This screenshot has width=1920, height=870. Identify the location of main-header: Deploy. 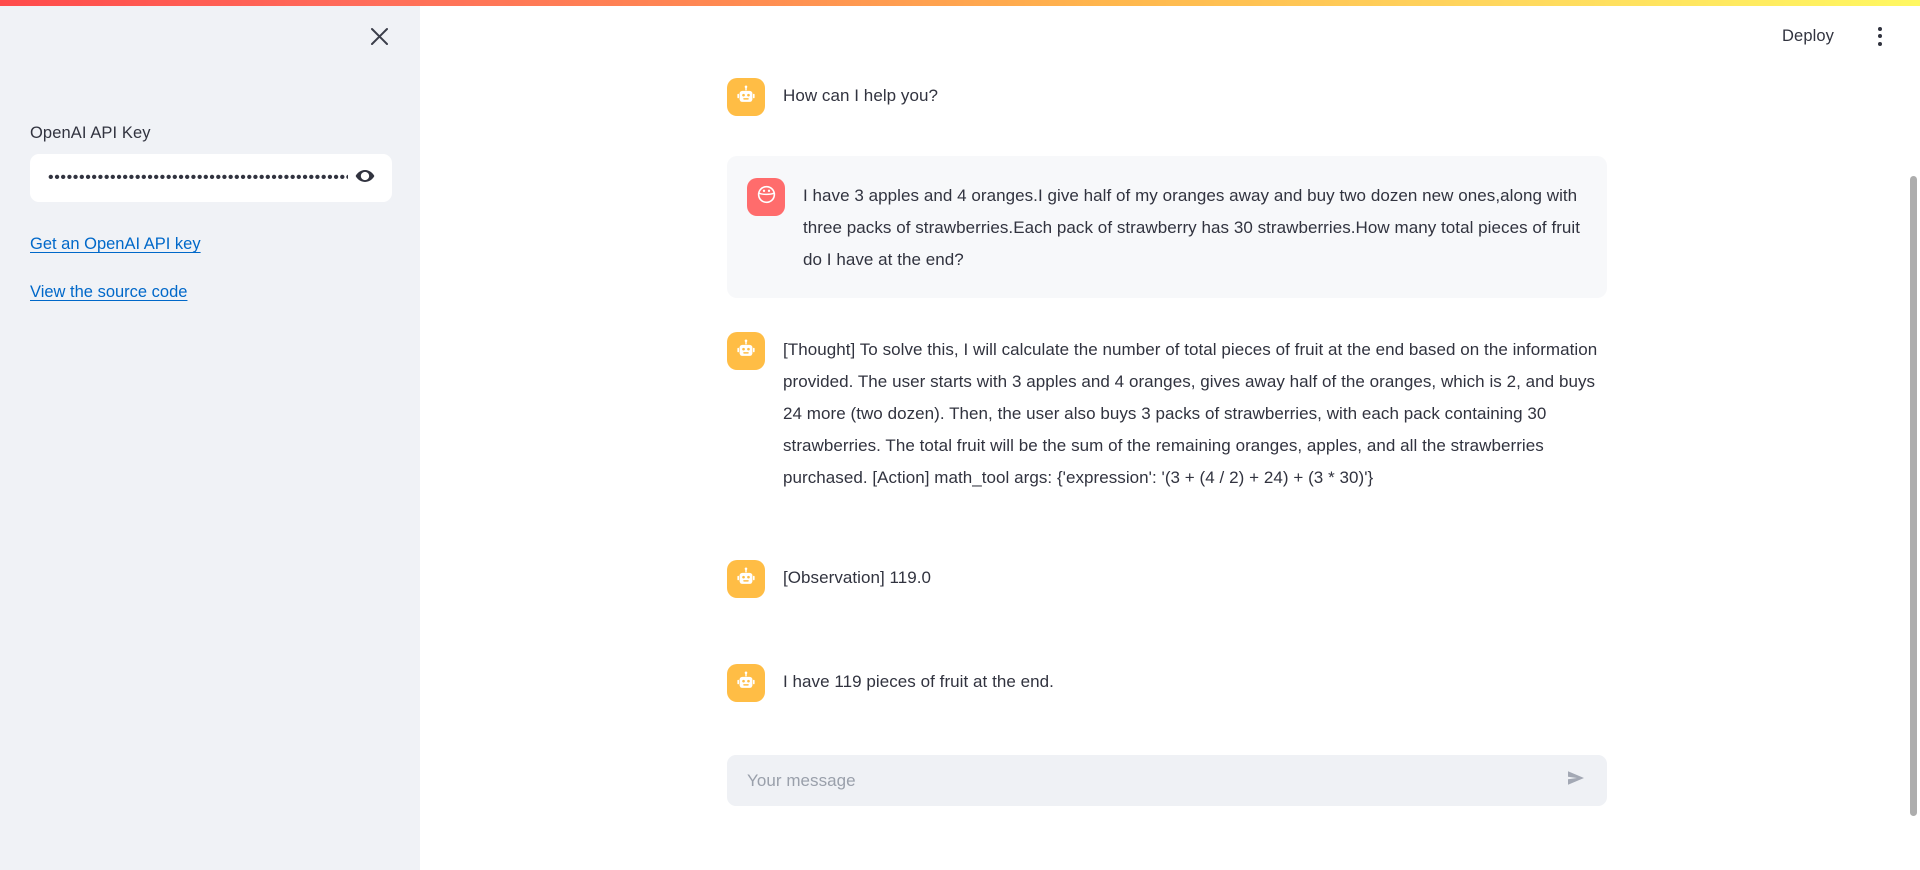
(1170, 36).